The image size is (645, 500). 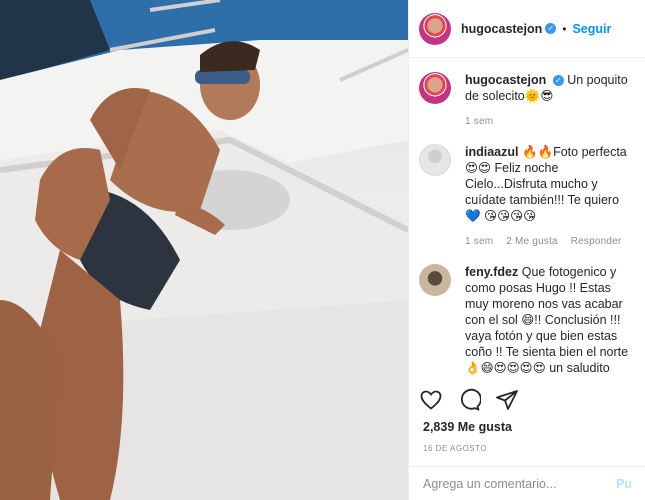 I want to click on comment-input, so click(x=513, y=483).